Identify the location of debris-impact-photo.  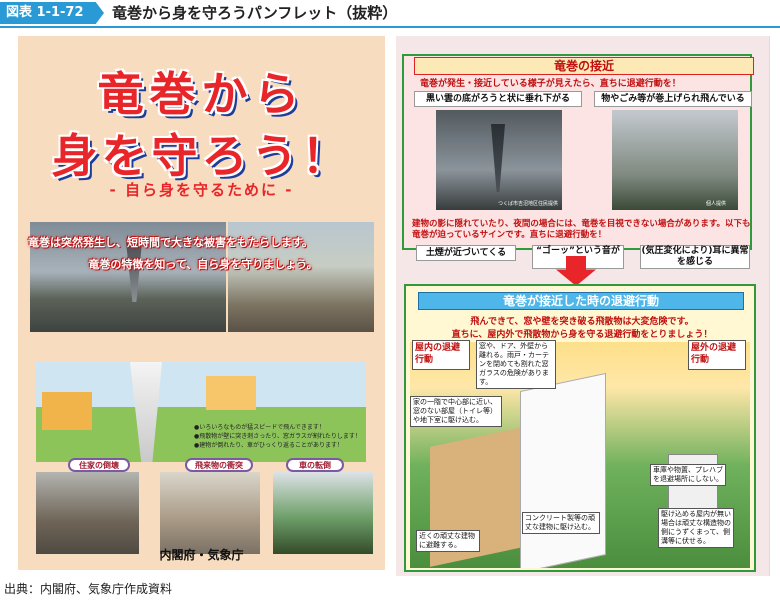
(210, 513).